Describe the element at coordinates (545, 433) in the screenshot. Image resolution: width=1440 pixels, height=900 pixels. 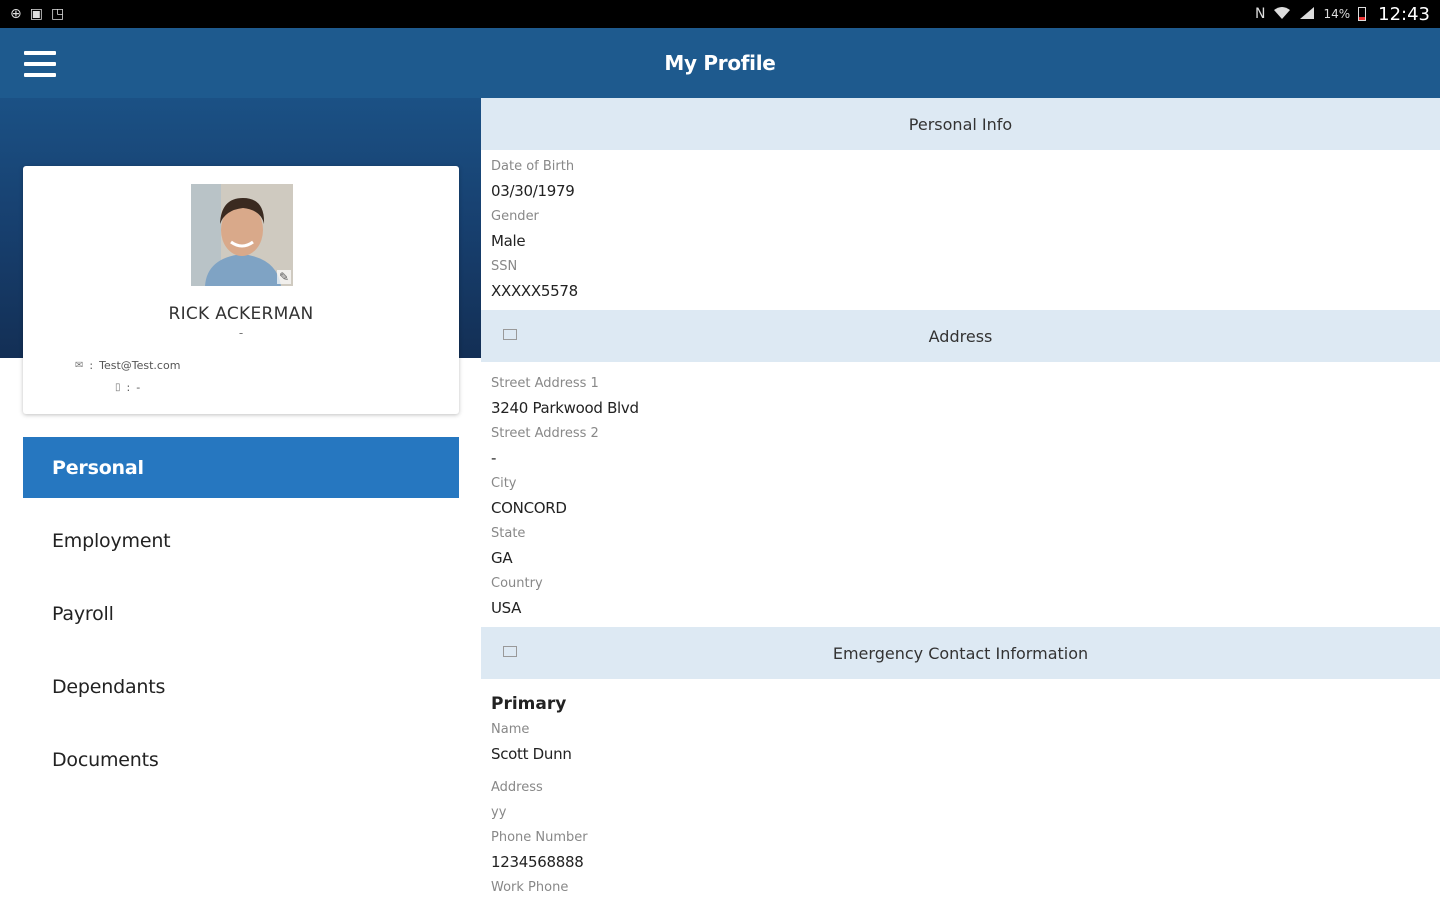
I see `field-label: Street Address 2` at that location.